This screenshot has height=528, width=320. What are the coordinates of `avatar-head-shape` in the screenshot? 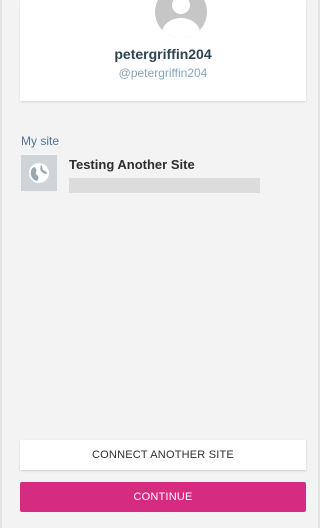 It's located at (181, 7).